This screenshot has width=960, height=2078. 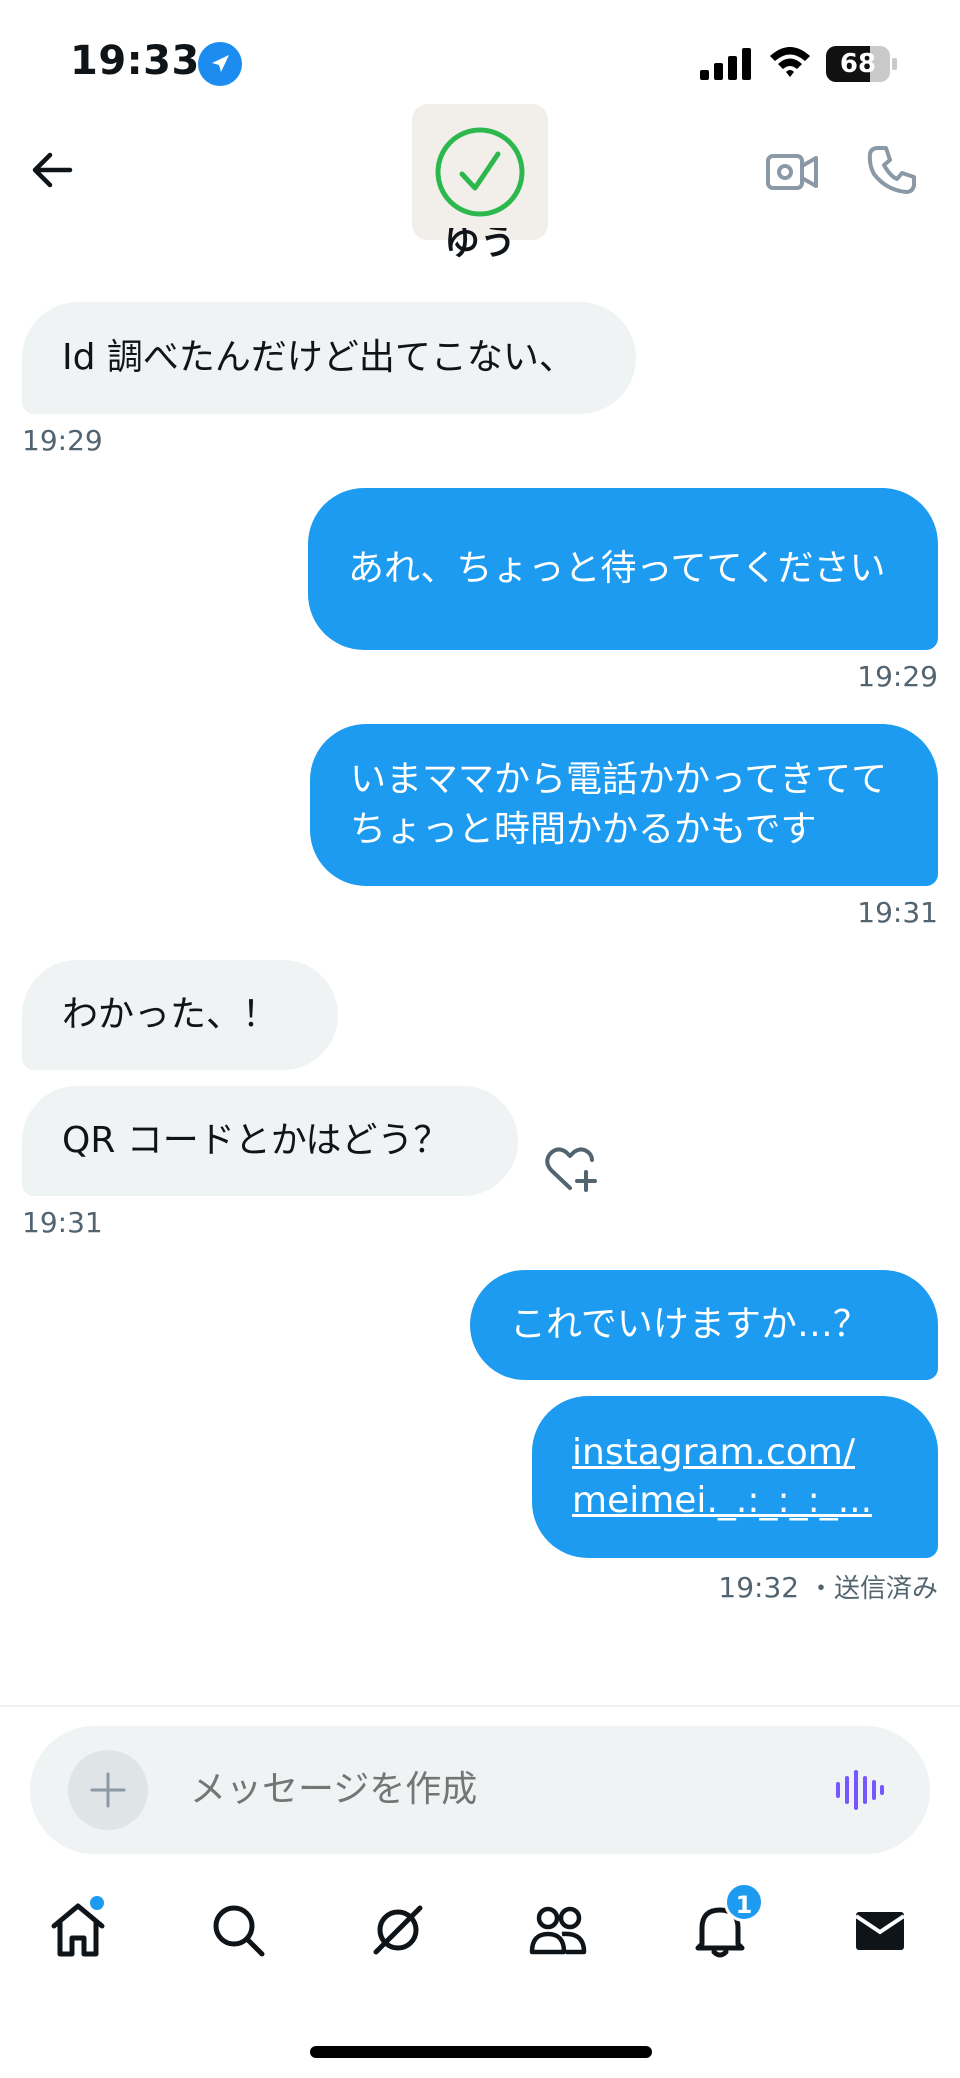 I want to click on tab-grok, so click(x=398, y=1930).